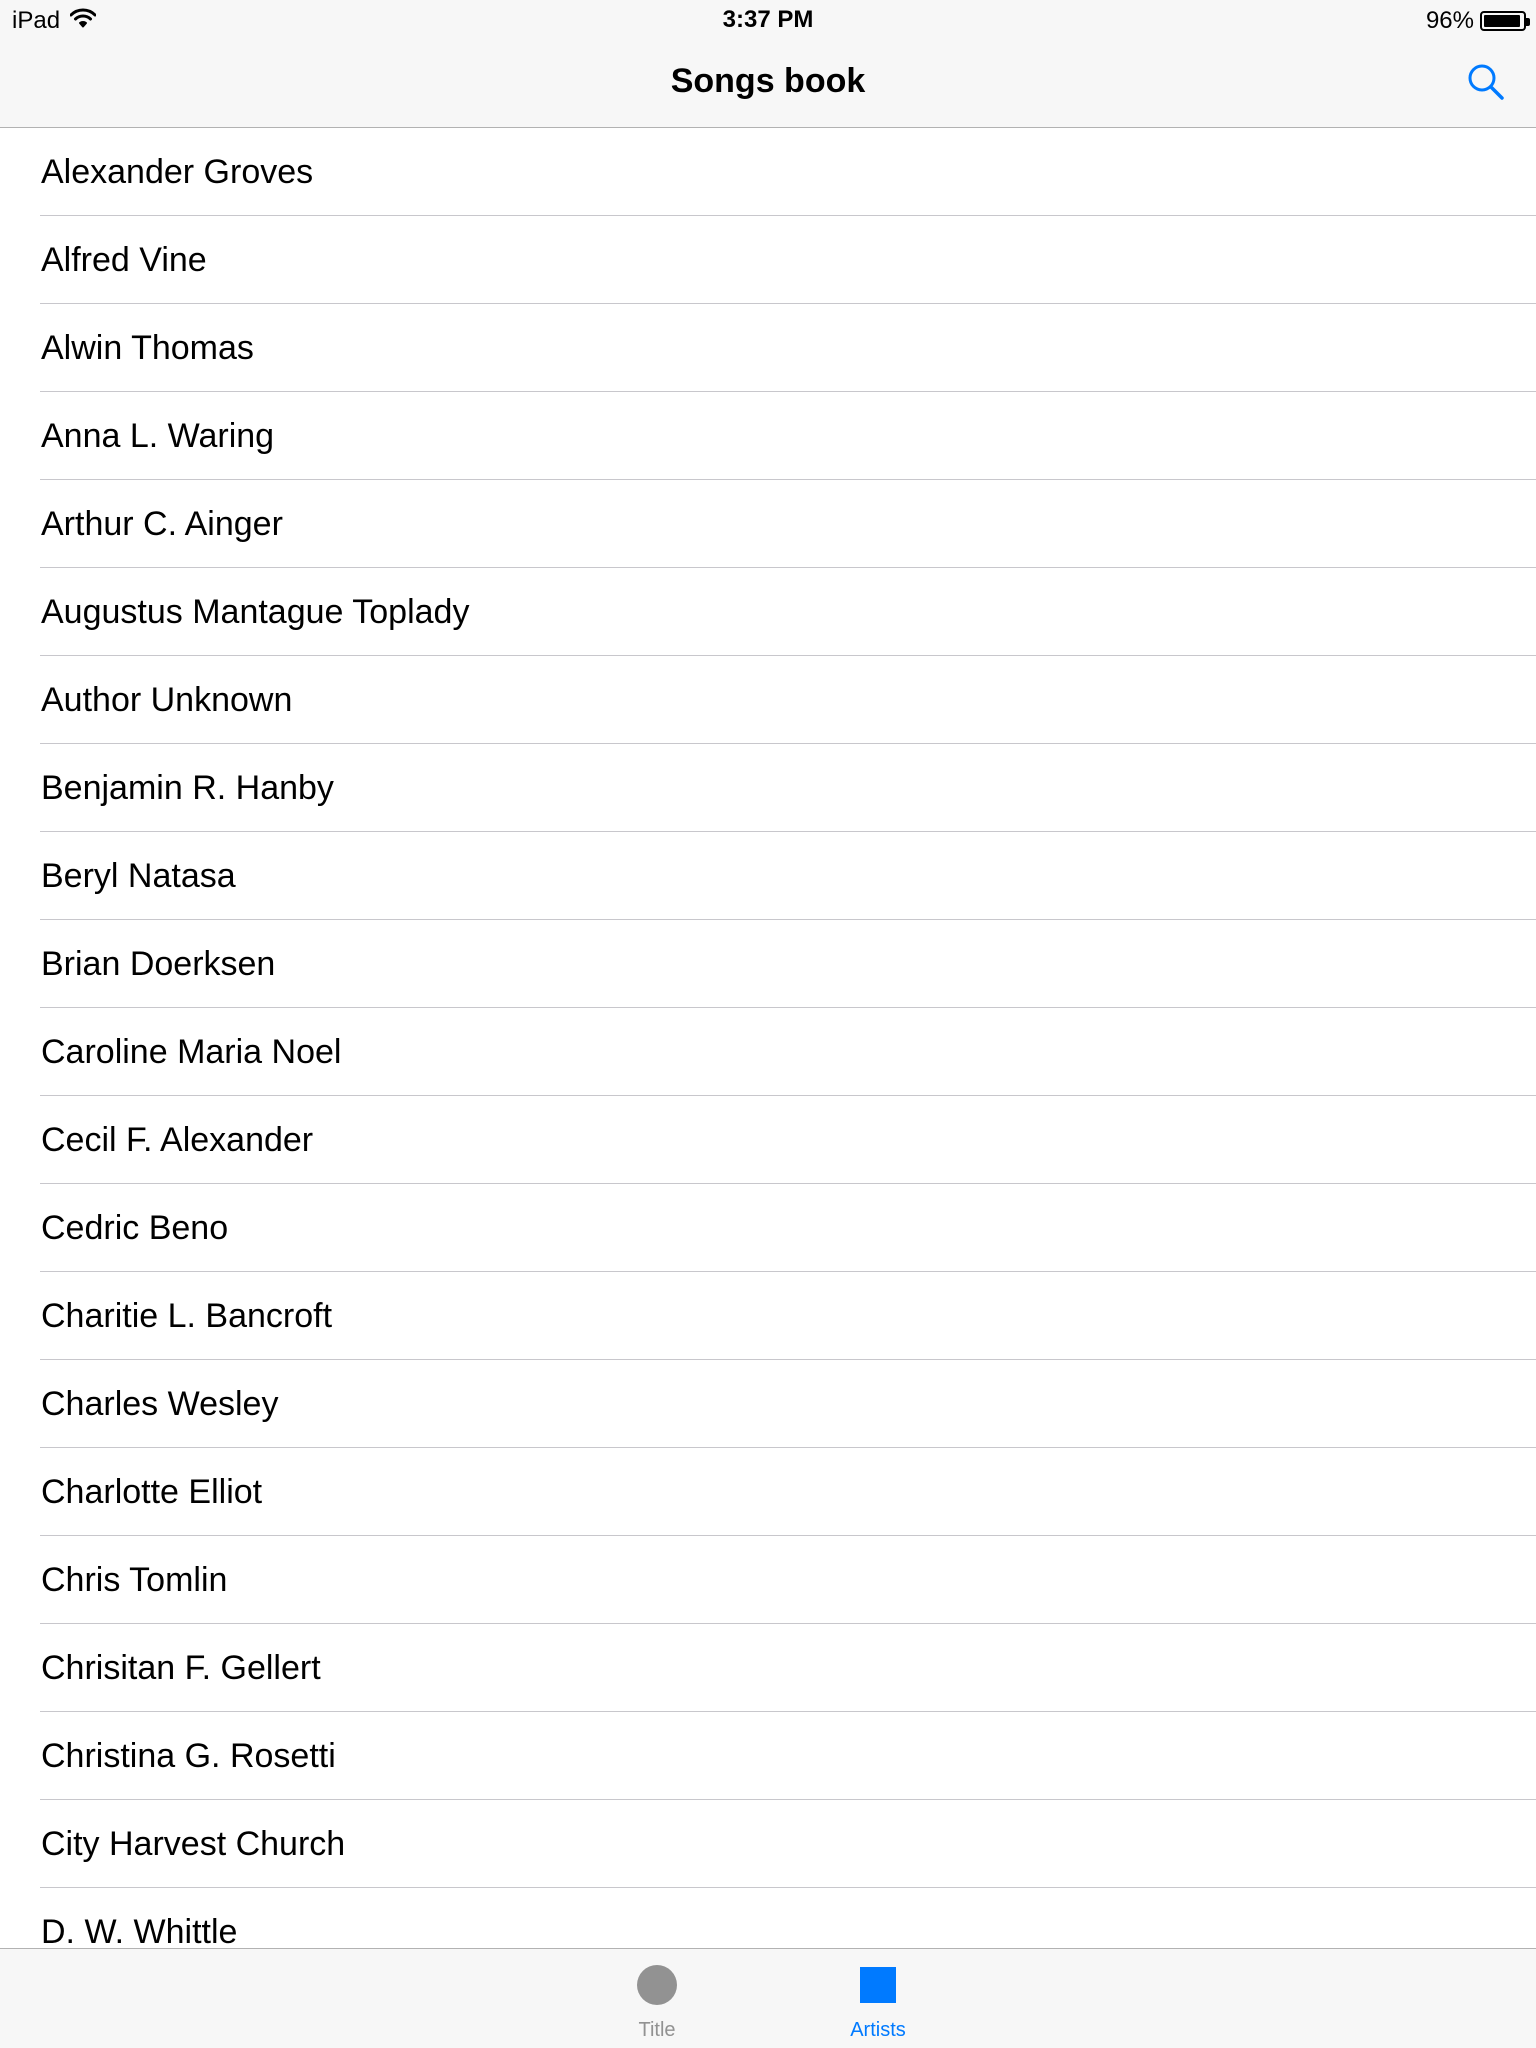  I want to click on list-item: Anna L. Waring, so click(768, 436).